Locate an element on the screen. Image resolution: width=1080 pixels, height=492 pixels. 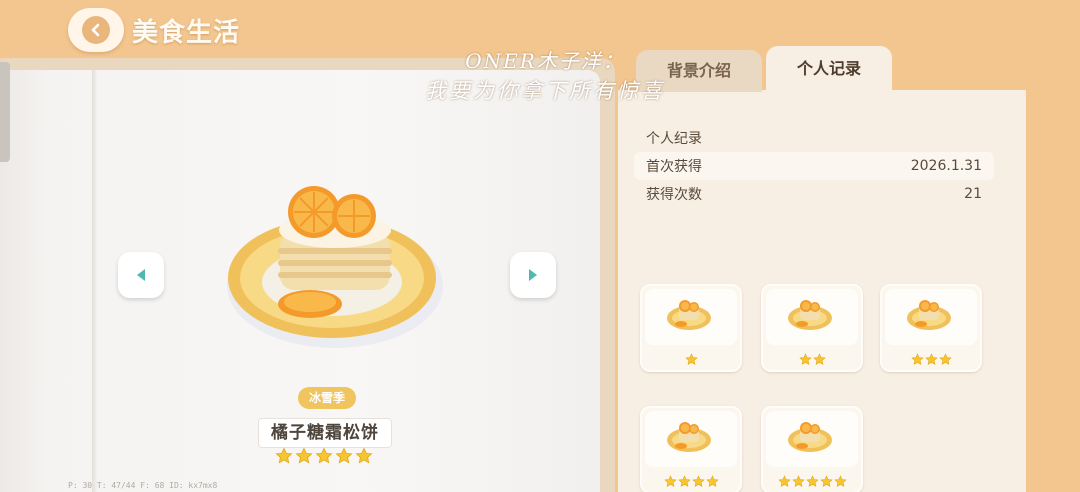
record-row-first-obtained: 首次获得 2026.1.31 is located at coordinates (814, 166).